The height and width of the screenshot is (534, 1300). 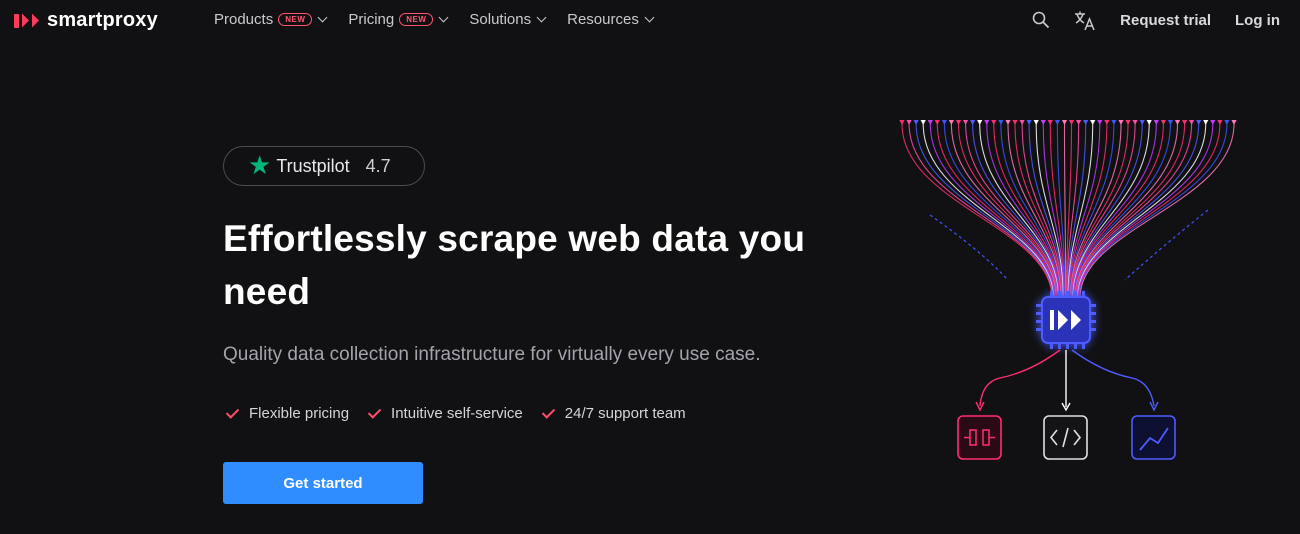 I want to click on nav-item-products: Products NEW, so click(x=271, y=19).